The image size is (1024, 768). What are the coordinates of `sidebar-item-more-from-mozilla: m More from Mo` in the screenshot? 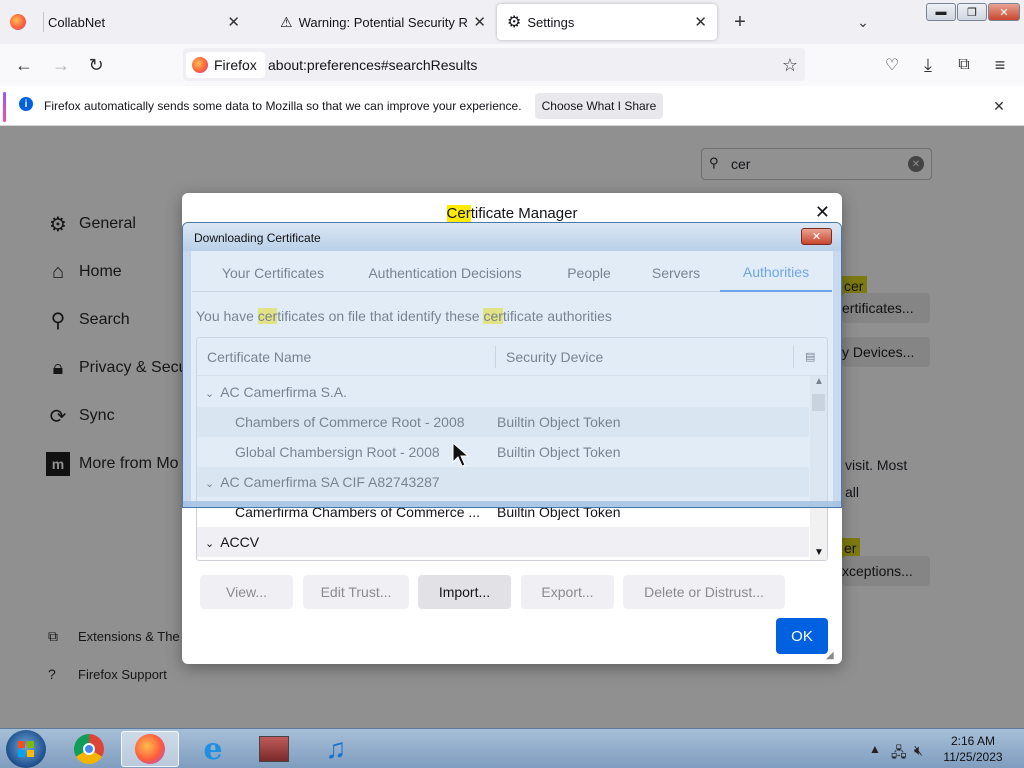 It's located at (112, 464).